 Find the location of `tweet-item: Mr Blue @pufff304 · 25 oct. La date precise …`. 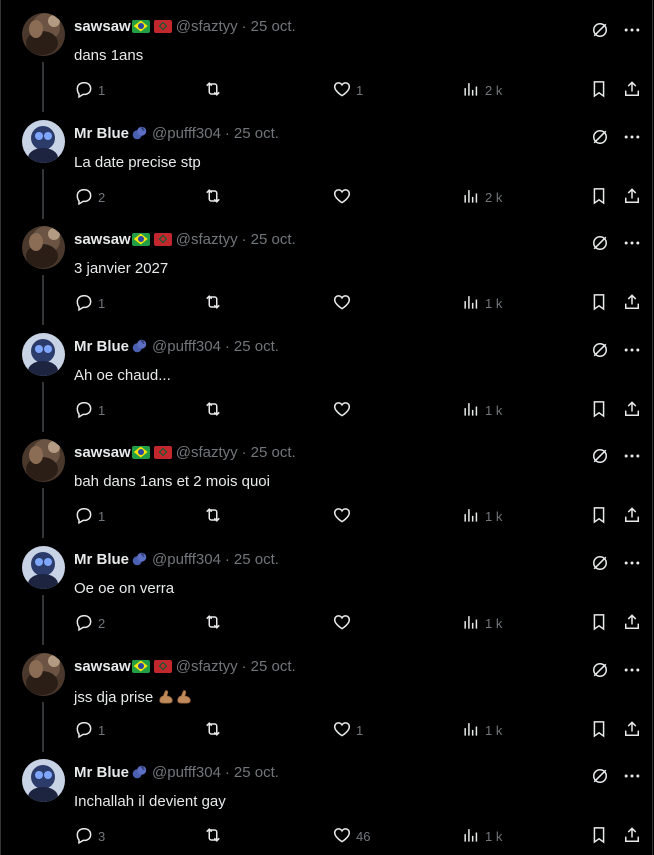

tweet-item: Mr Blue @pufff304 · 25 oct. La date precise … is located at coordinates (327, 163).